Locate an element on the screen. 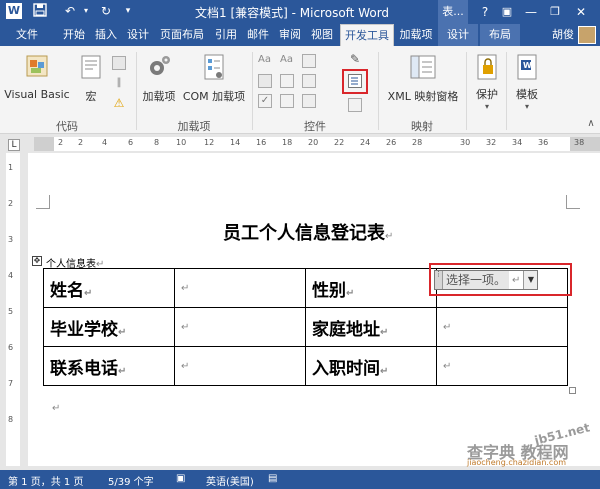 The height and width of the screenshot is (489, 600). table-cell: 毕业学校↵ is located at coordinates (109, 327).